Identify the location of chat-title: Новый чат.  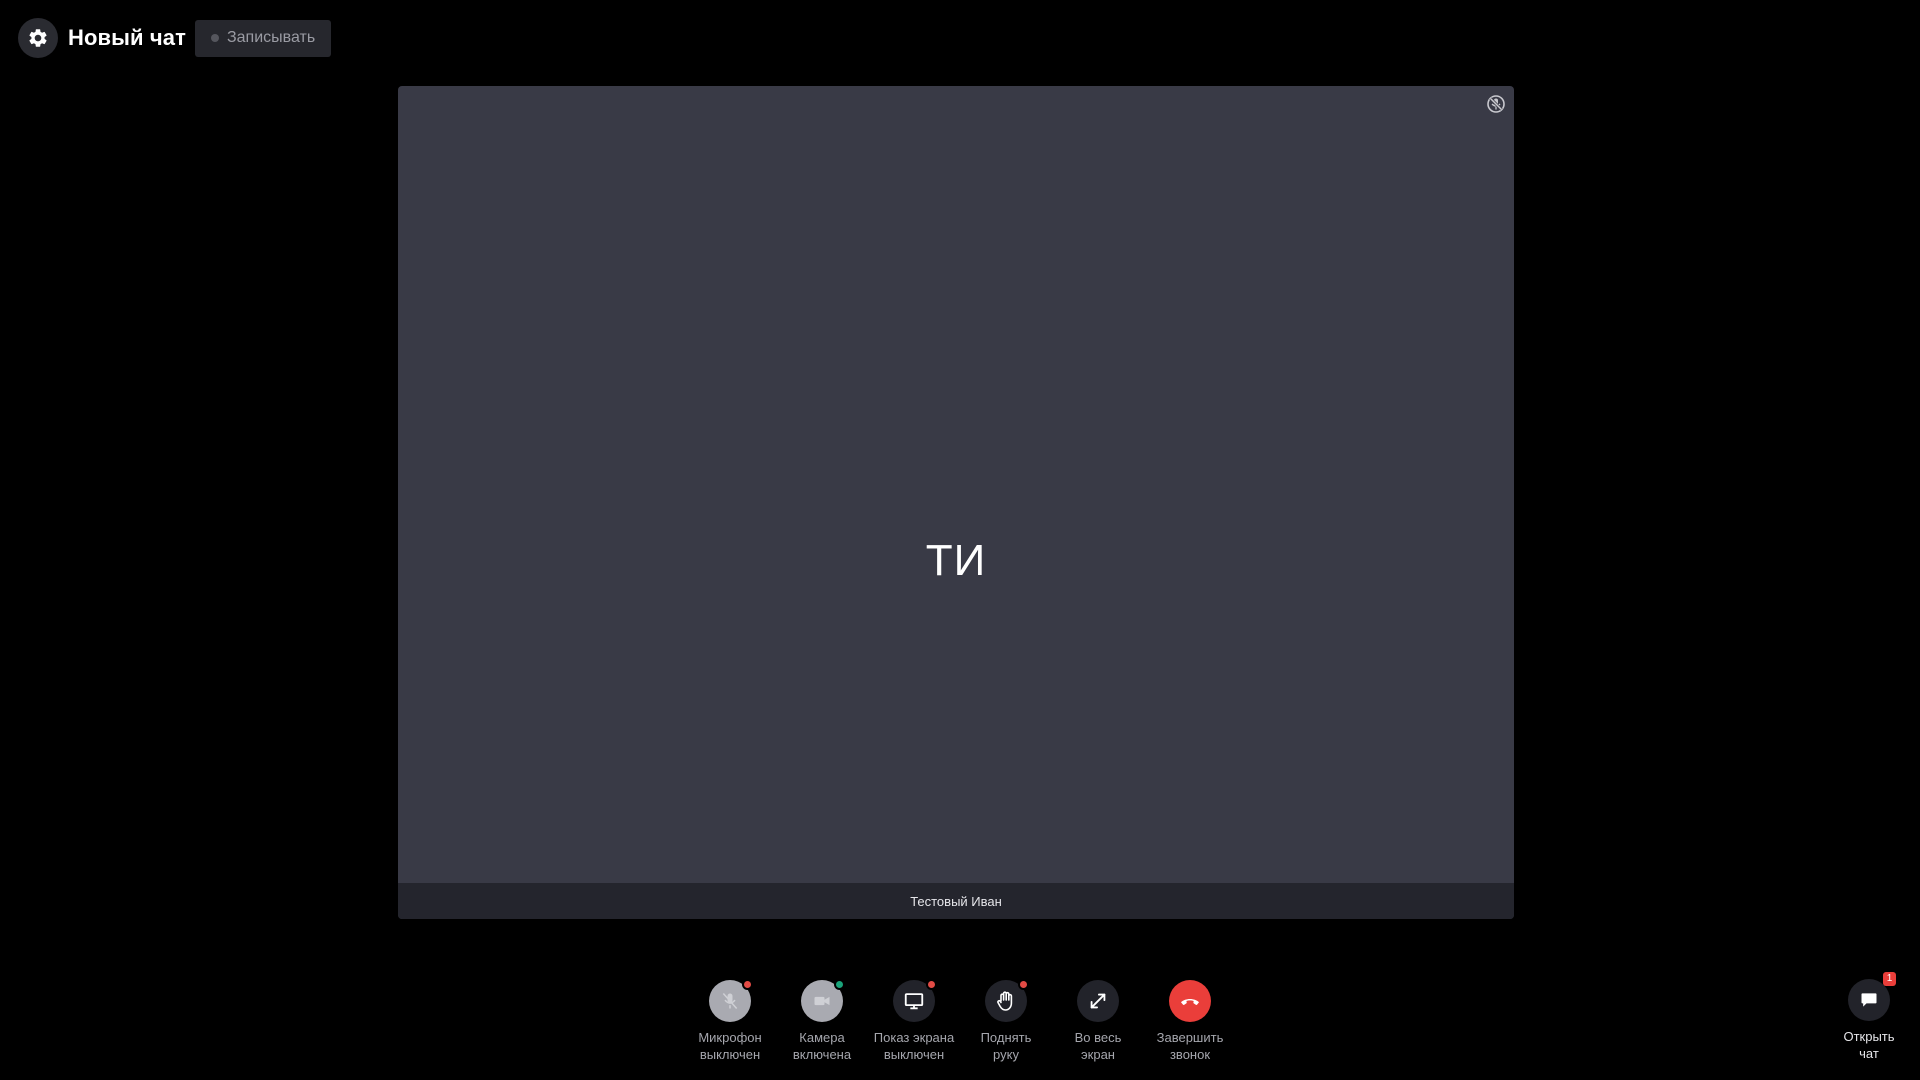
(127, 37).